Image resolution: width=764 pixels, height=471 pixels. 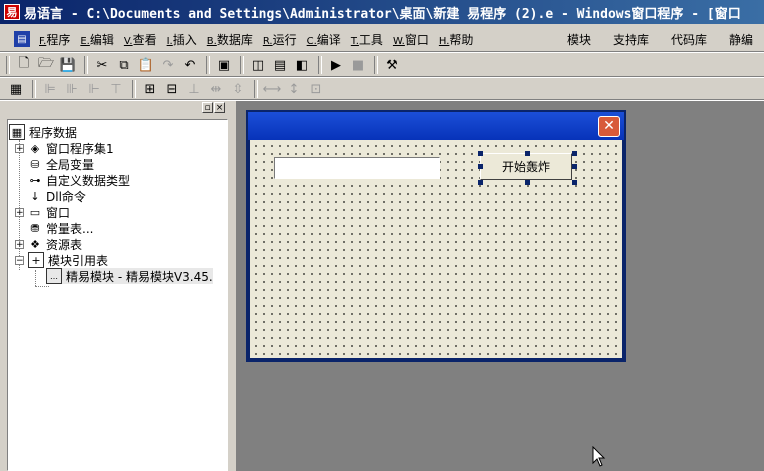 What do you see at coordinates (392, 65) in the screenshot?
I see `debug-icon: ⚒` at bounding box center [392, 65].